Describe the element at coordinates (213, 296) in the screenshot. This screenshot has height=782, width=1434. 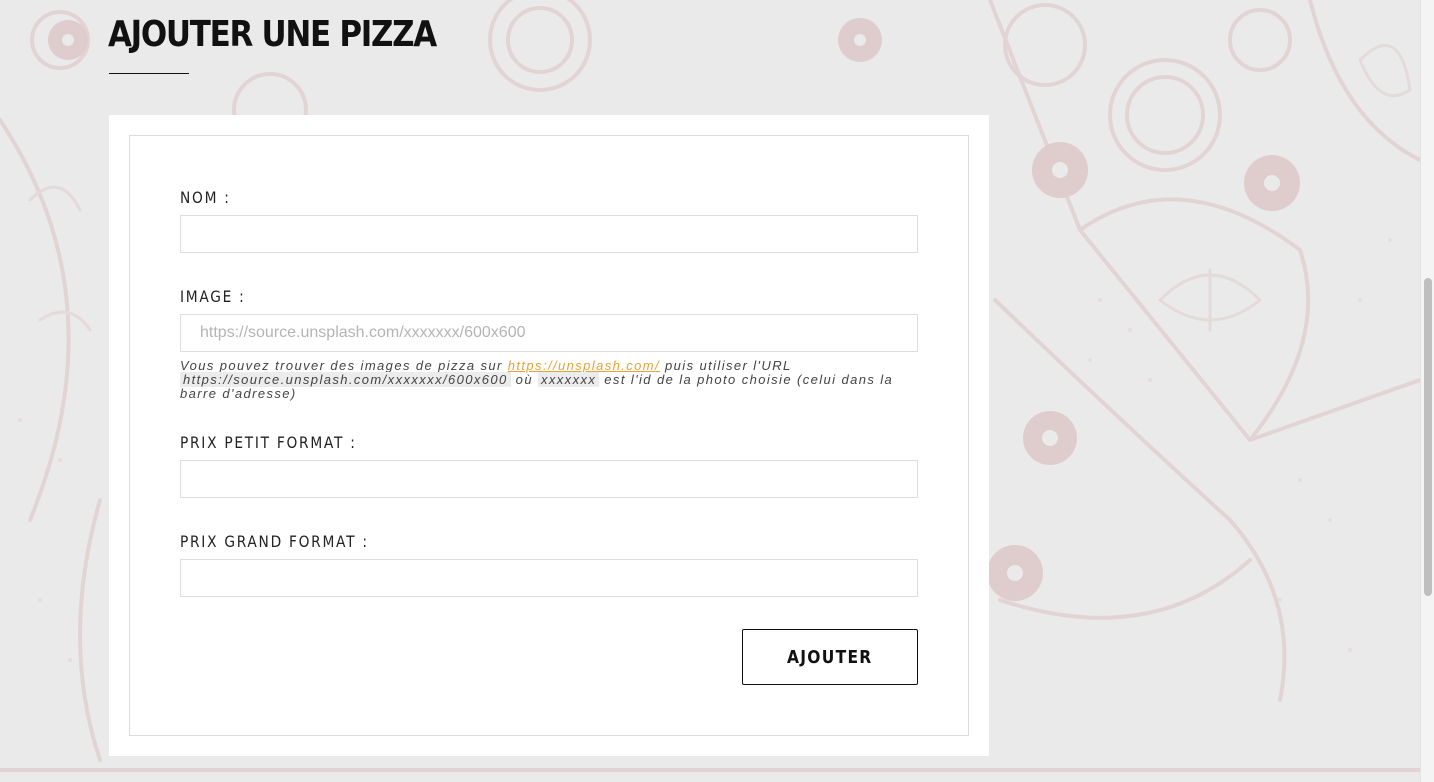
I see `image-label: IMAGE :` at that location.